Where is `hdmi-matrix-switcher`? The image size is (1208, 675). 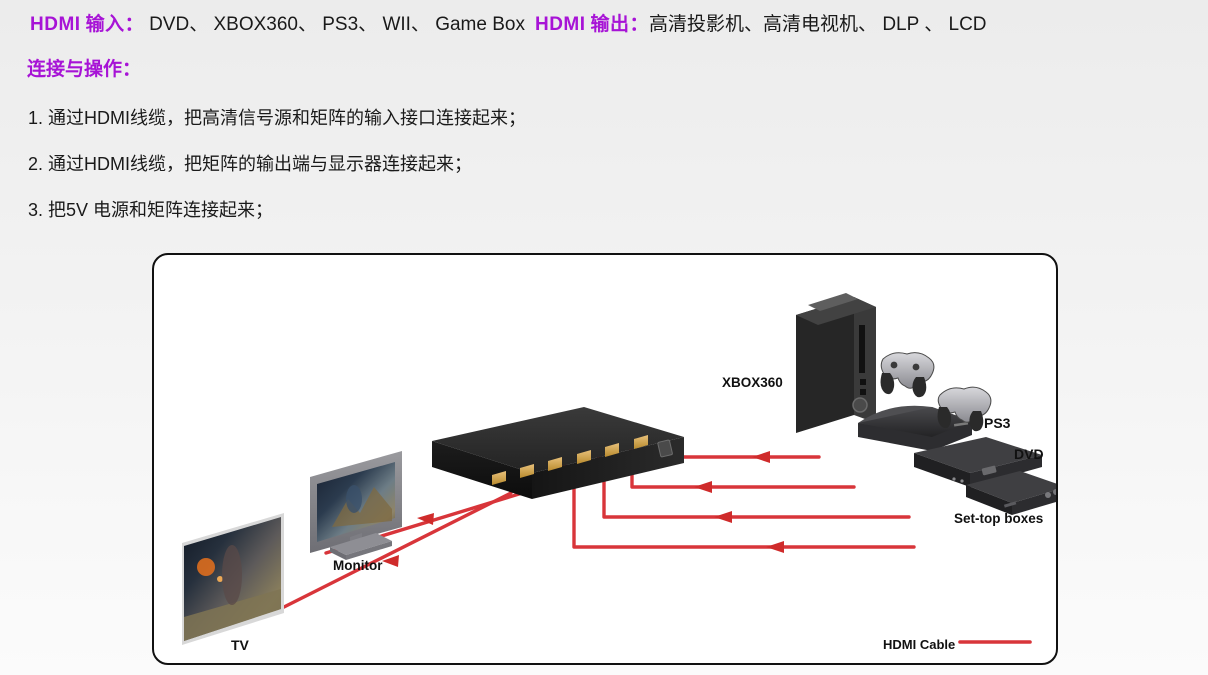
hdmi-matrix-switcher is located at coordinates (558, 453).